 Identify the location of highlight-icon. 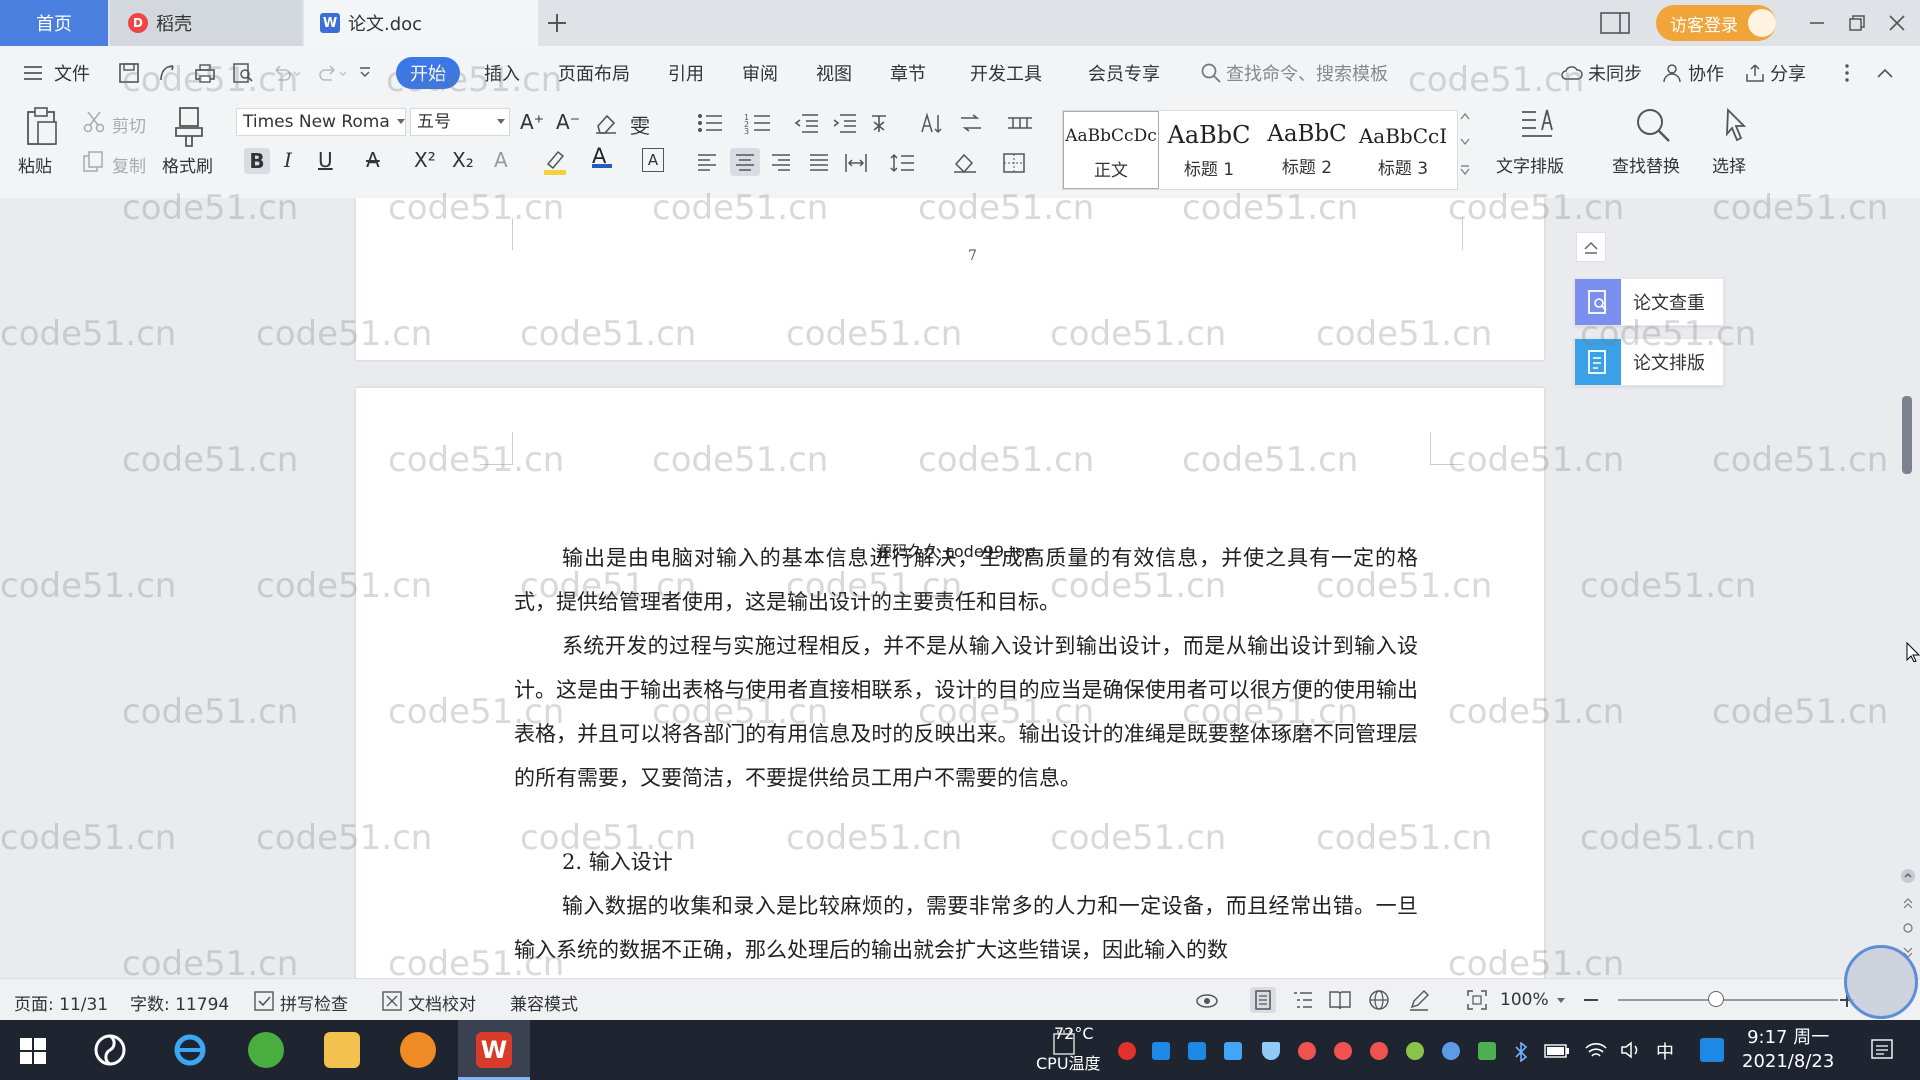
(555, 162).